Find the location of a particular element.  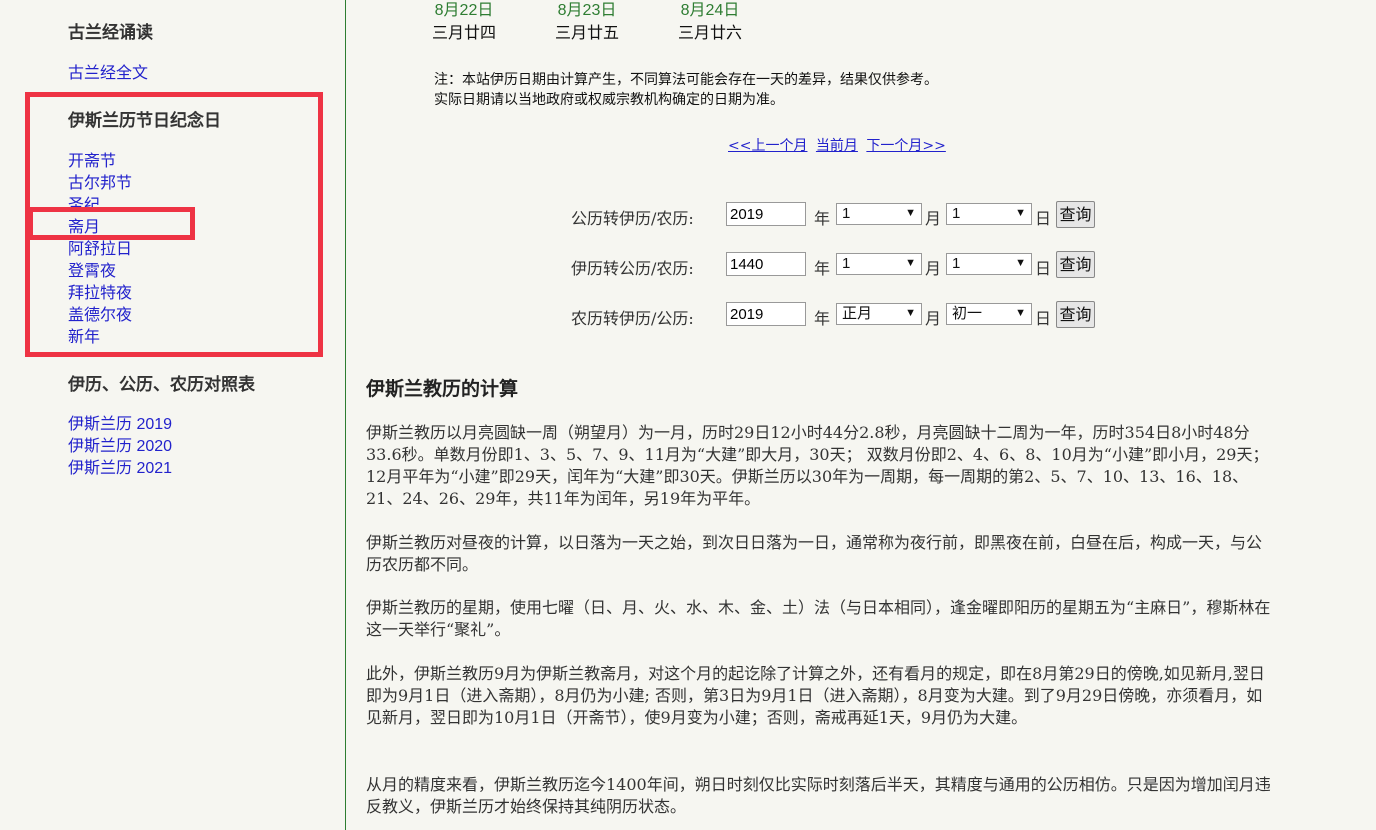

article-title: 伊斯兰教历的计算 is located at coordinates (442, 389).